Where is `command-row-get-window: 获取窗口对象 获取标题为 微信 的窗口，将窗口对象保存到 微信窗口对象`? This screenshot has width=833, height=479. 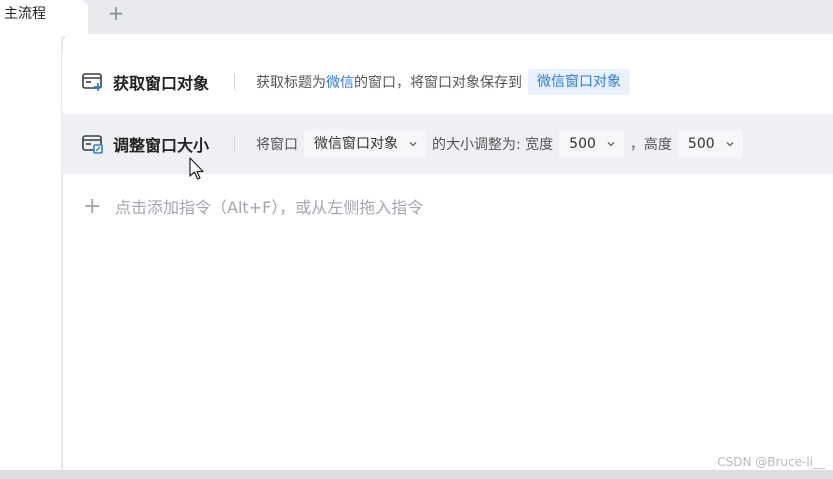
command-row-get-window: 获取窗口对象 获取标题为 微信 的窗口，将窗口对象保存到 微信窗口对象 is located at coordinates (447, 82).